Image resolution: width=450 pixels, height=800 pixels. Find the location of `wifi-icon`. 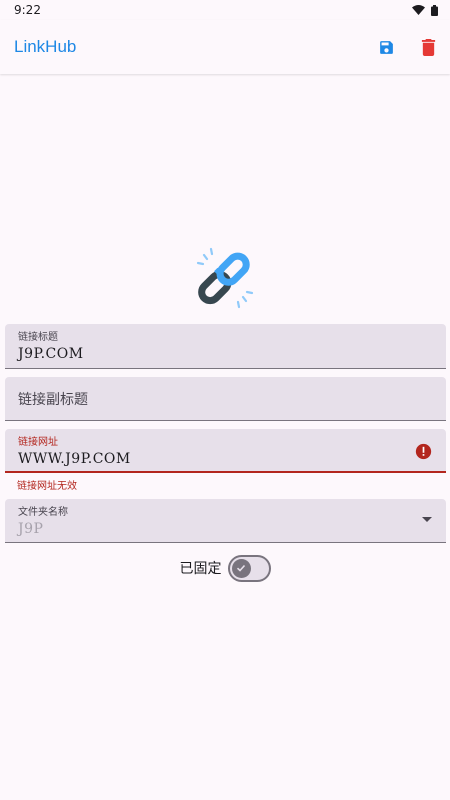

wifi-icon is located at coordinates (418, 10).